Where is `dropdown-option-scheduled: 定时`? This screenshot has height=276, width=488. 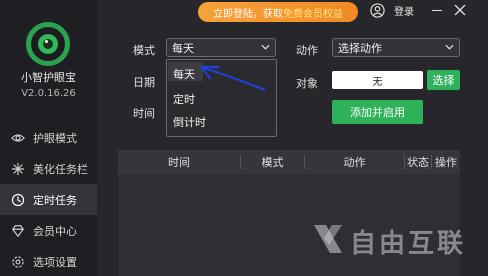
dropdown-option-scheduled: 定时 is located at coordinates (184, 99).